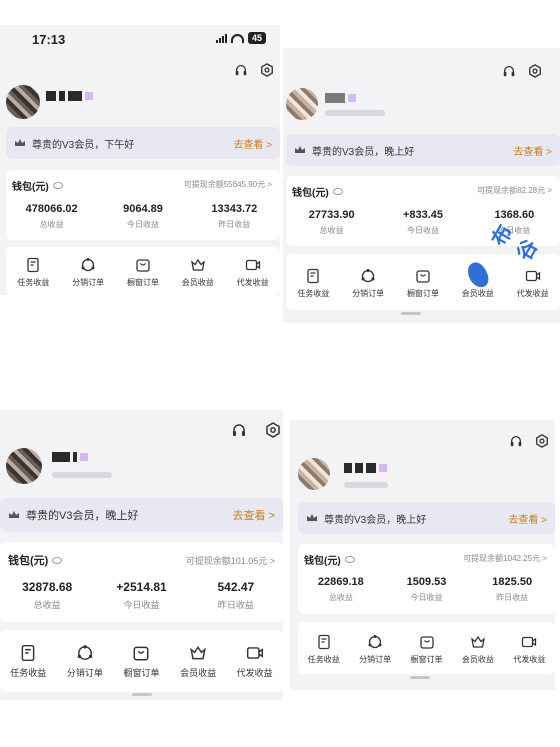  Describe the element at coordinates (143, 143) in the screenshot. I see `vip-banner: 尊贵的V3会员，下午好 去查看 >` at that location.